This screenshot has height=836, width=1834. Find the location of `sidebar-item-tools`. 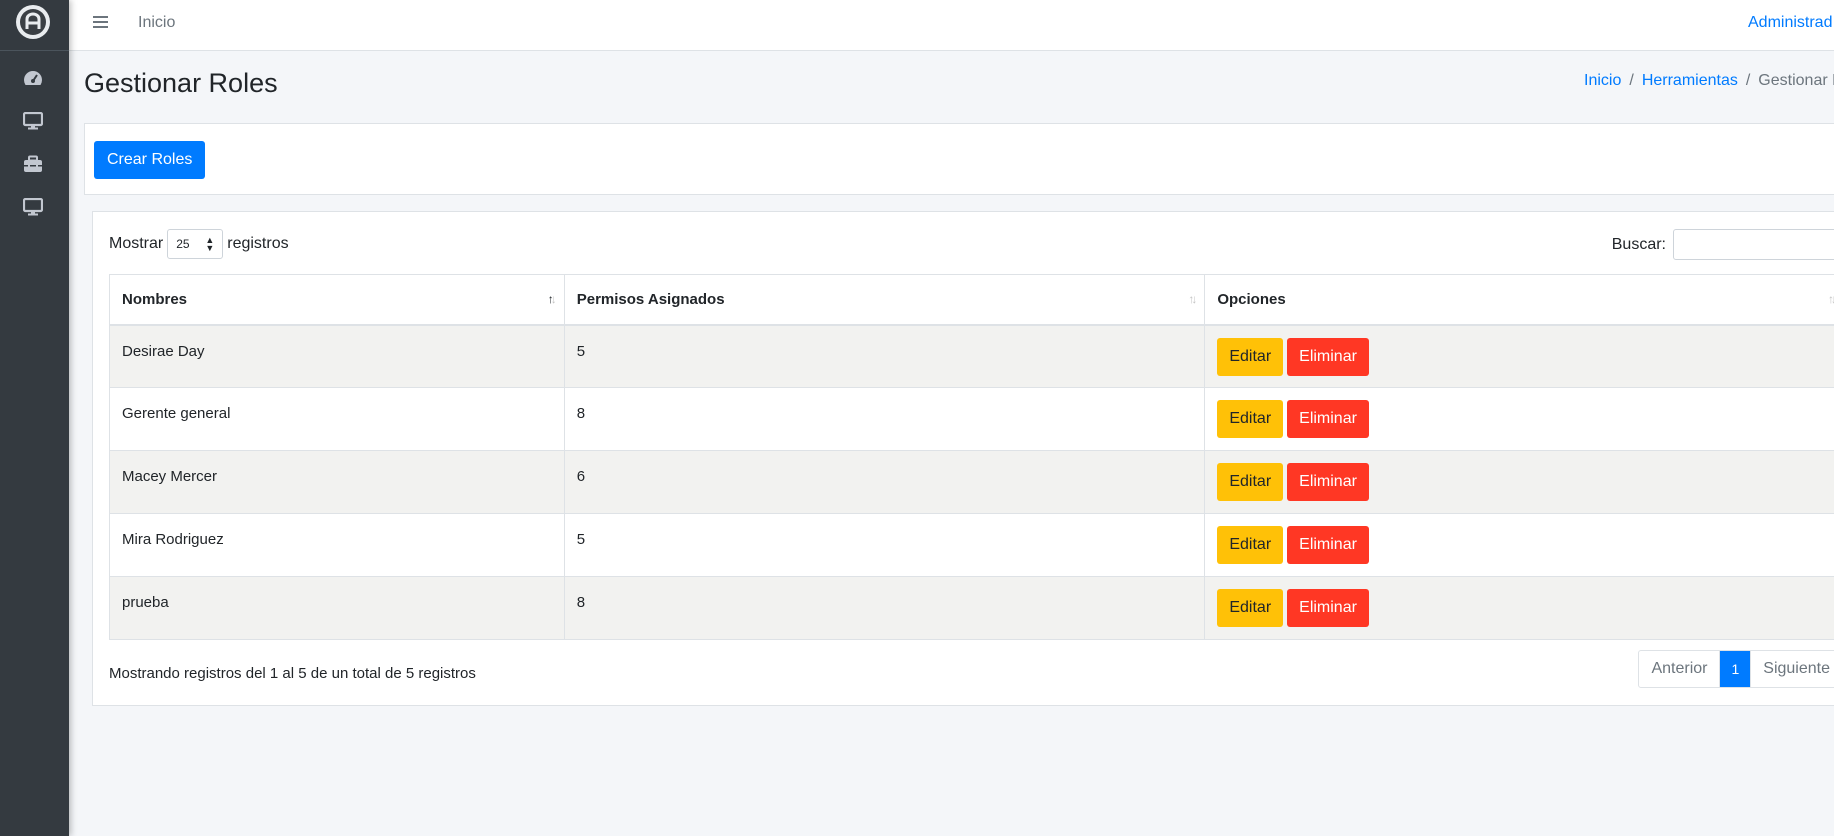

sidebar-item-tools is located at coordinates (33, 164).